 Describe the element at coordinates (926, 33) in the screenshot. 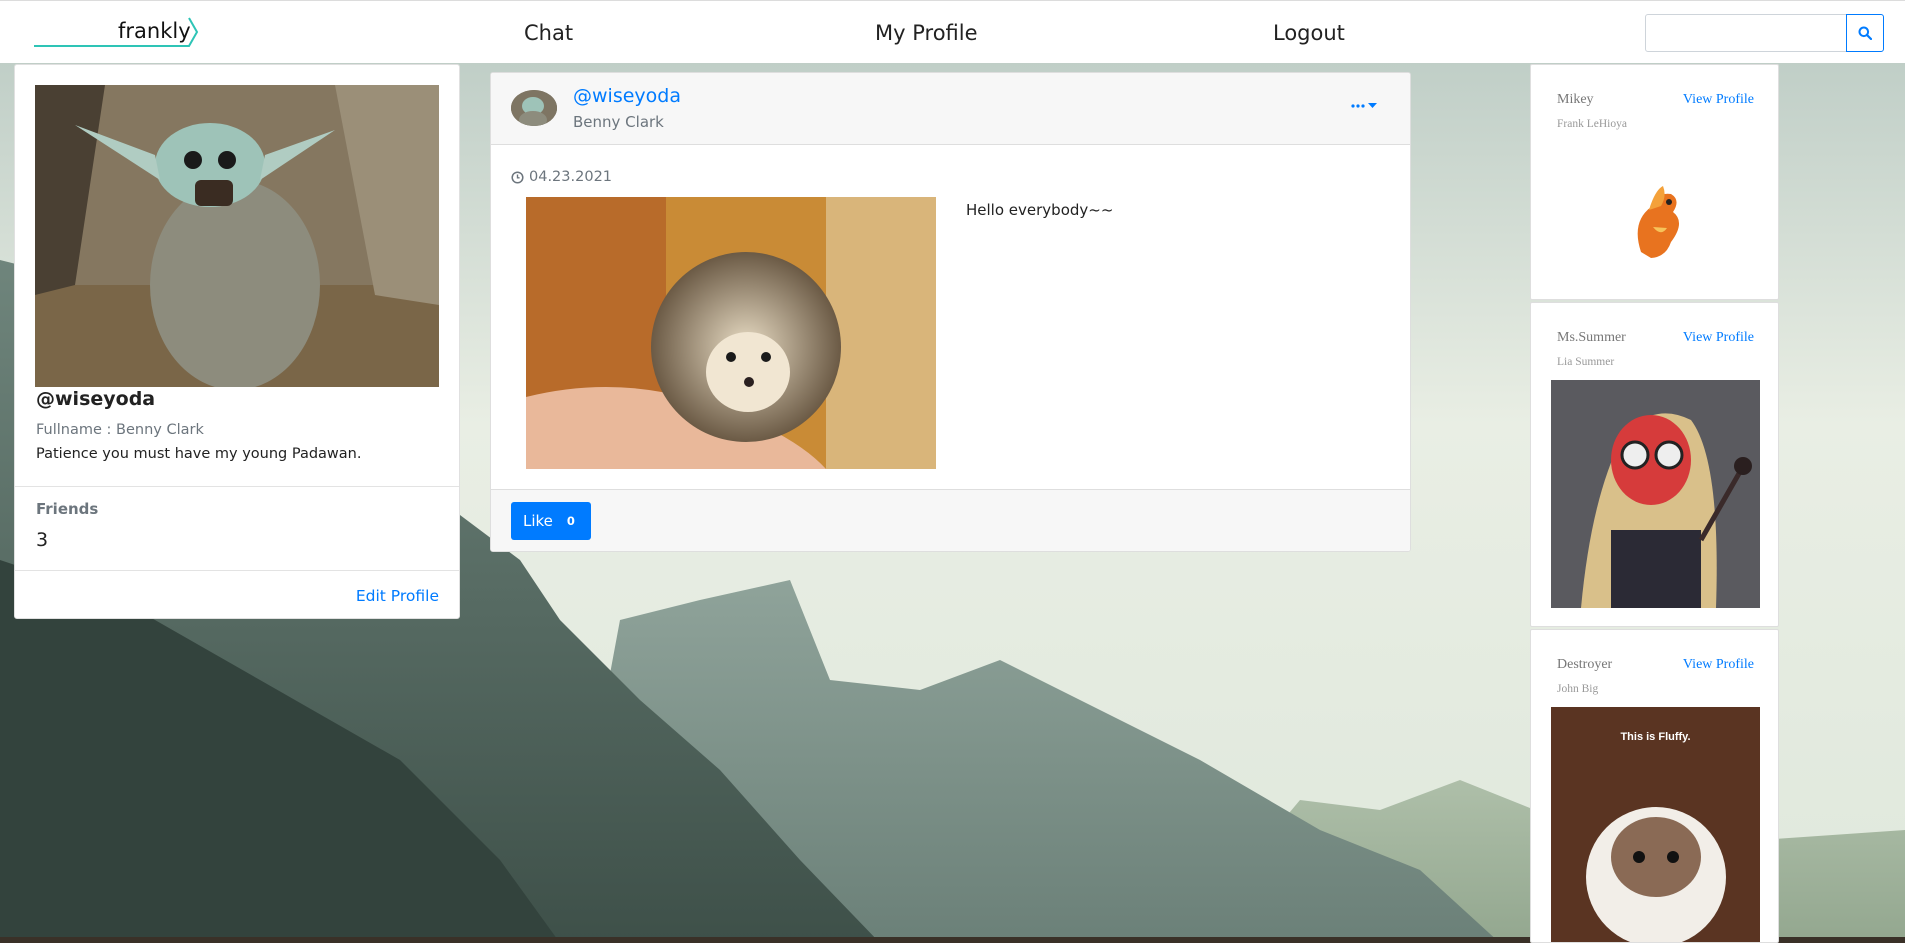

I see `nav-link-my-profile: My Profile` at that location.